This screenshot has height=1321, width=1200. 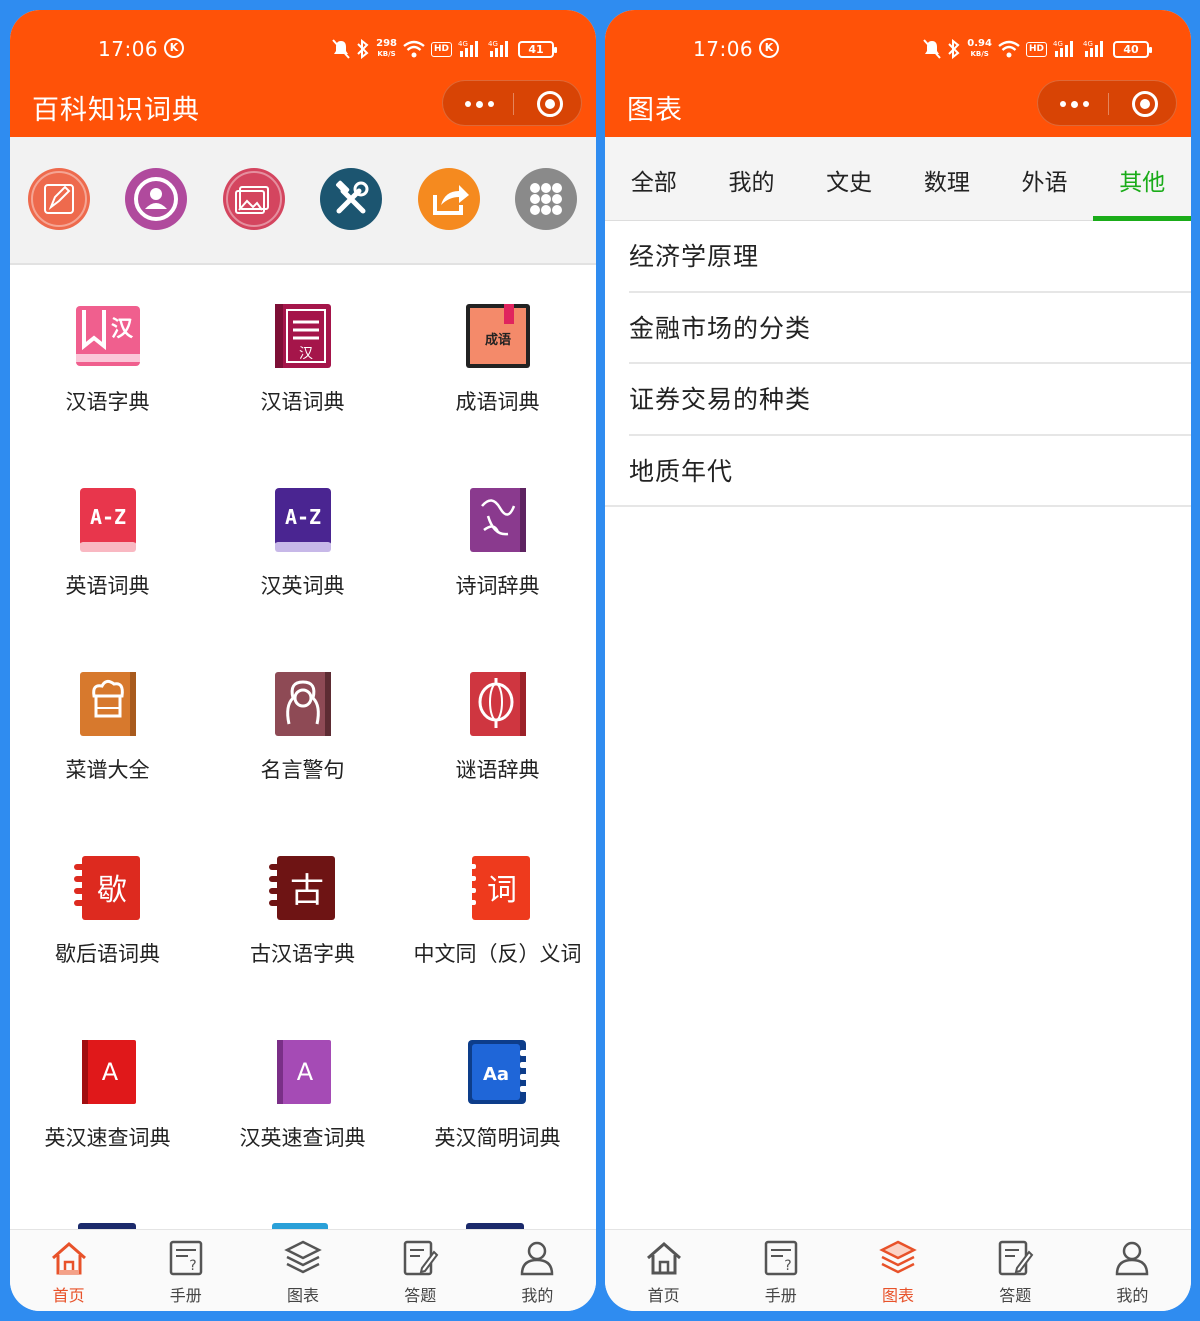 What do you see at coordinates (910, 328) in the screenshot?
I see `list-item: 金融市场的分类` at bounding box center [910, 328].